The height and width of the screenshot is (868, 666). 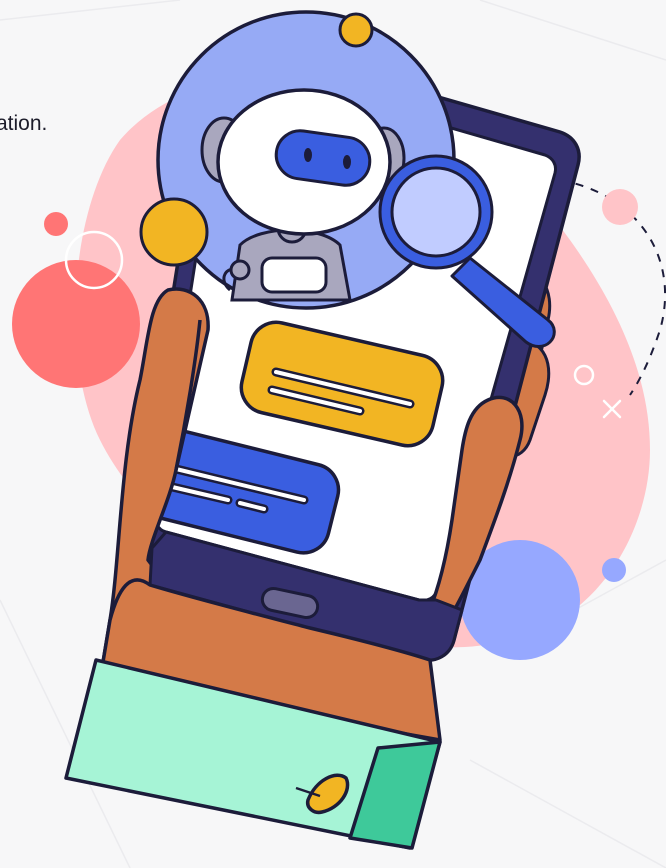 I want to click on coral-circle, so click(x=76, y=324).